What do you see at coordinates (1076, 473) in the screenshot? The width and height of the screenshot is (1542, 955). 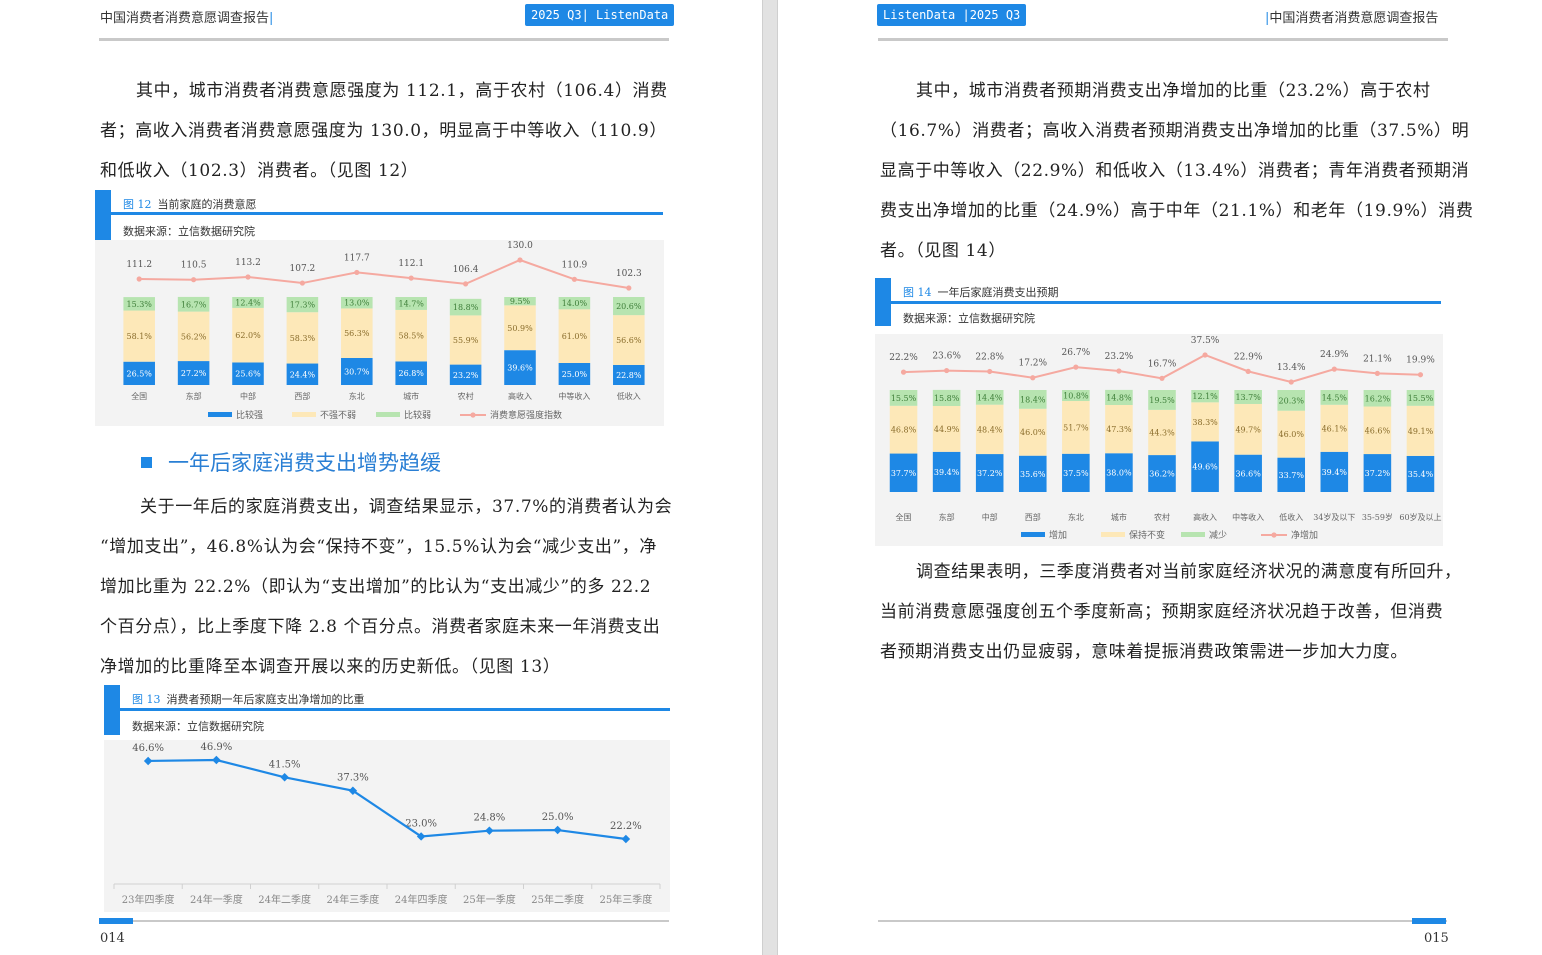 I see `bar-label: 37.5%` at bounding box center [1076, 473].